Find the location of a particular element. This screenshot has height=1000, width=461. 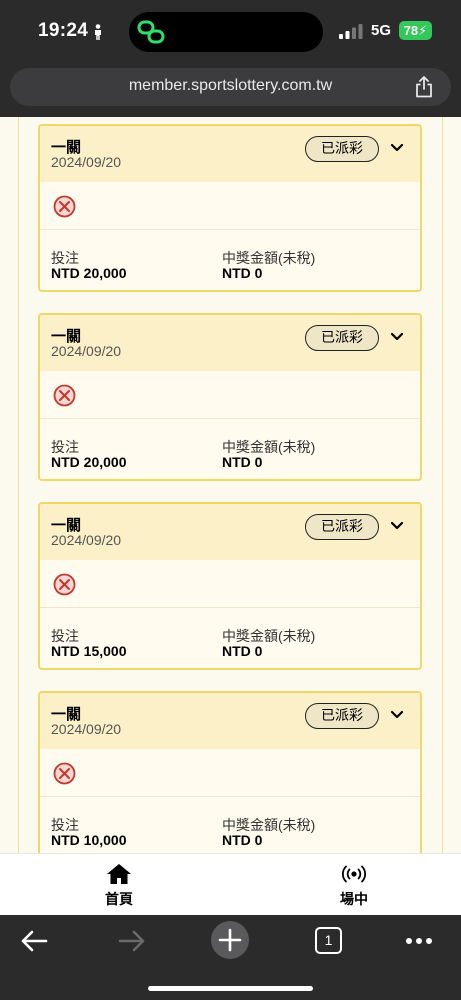

nav-home-label: 首頁 is located at coordinates (119, 899).